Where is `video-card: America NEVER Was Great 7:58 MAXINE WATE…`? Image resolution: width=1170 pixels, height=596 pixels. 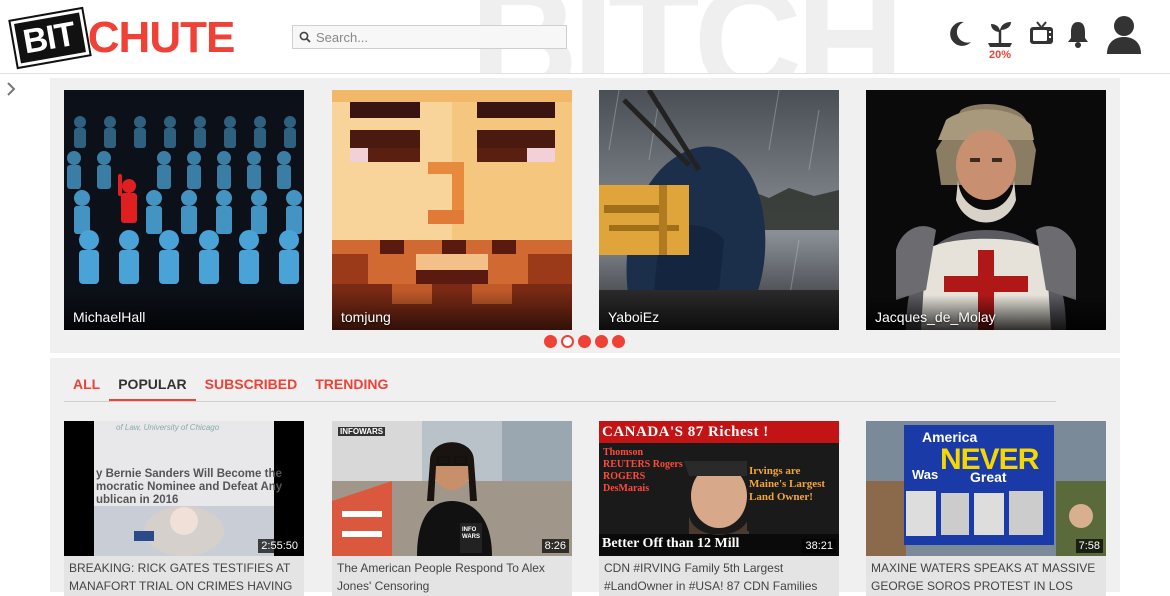
video-card: America NEVER Was Great 7:58 MAXINE WATE… is located at coordinates (986, 508).